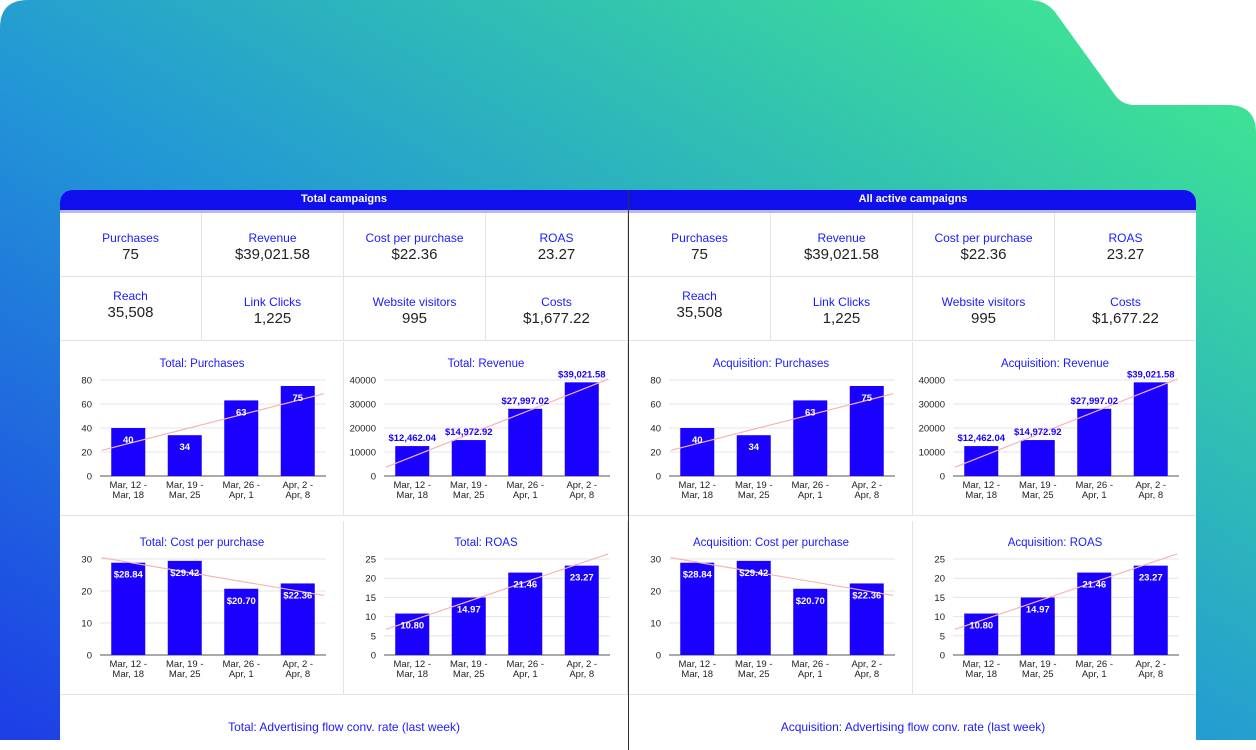  I want to click on y-tick-label: 80, so click(86, 381).